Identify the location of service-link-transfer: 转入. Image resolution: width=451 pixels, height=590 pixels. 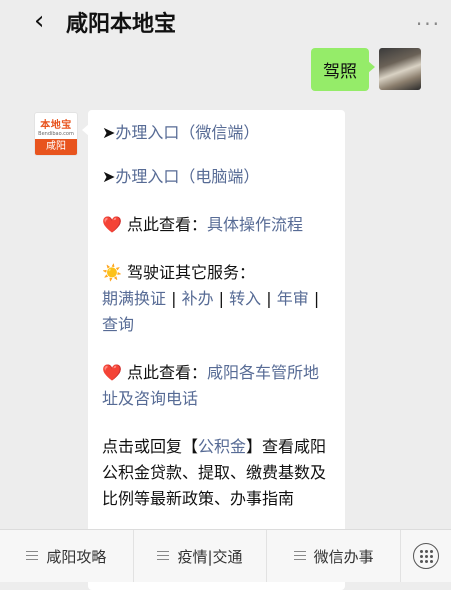
(245, 298).